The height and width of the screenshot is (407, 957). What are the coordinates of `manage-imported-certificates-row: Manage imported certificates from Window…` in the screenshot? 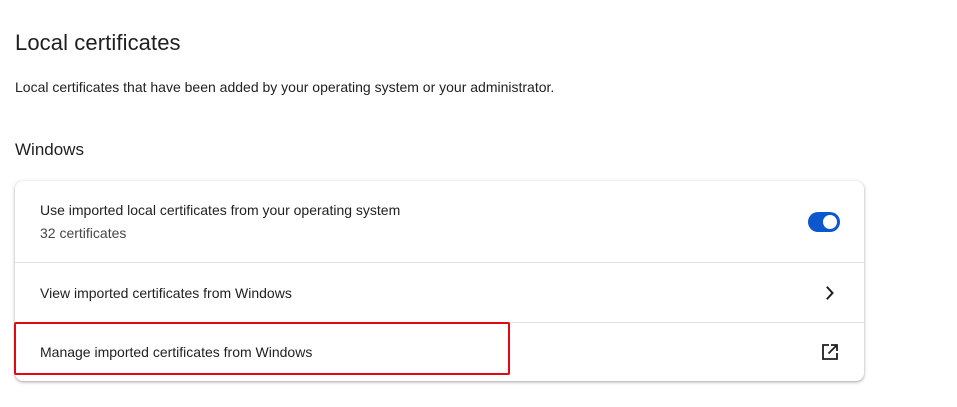 It's located at (439, 351).